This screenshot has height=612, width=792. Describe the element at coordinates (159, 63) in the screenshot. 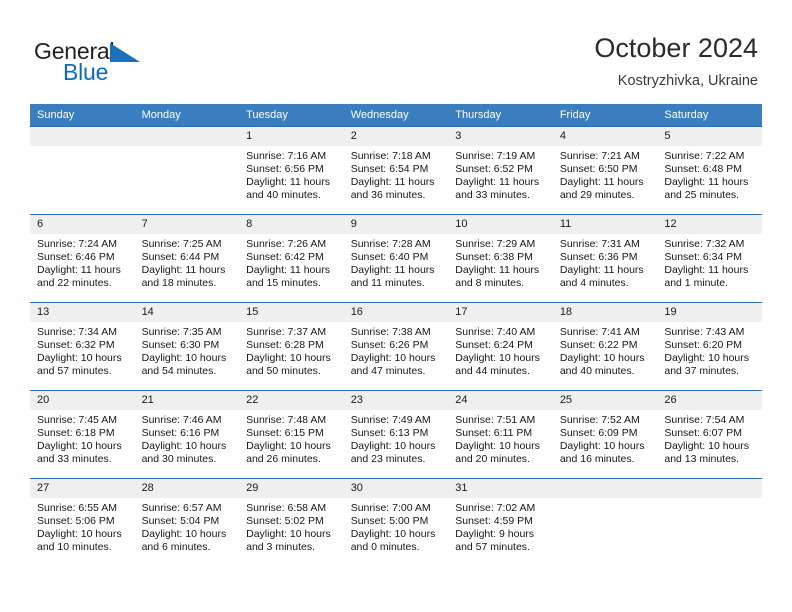

I see `brand-logo: General Blue` at that location.